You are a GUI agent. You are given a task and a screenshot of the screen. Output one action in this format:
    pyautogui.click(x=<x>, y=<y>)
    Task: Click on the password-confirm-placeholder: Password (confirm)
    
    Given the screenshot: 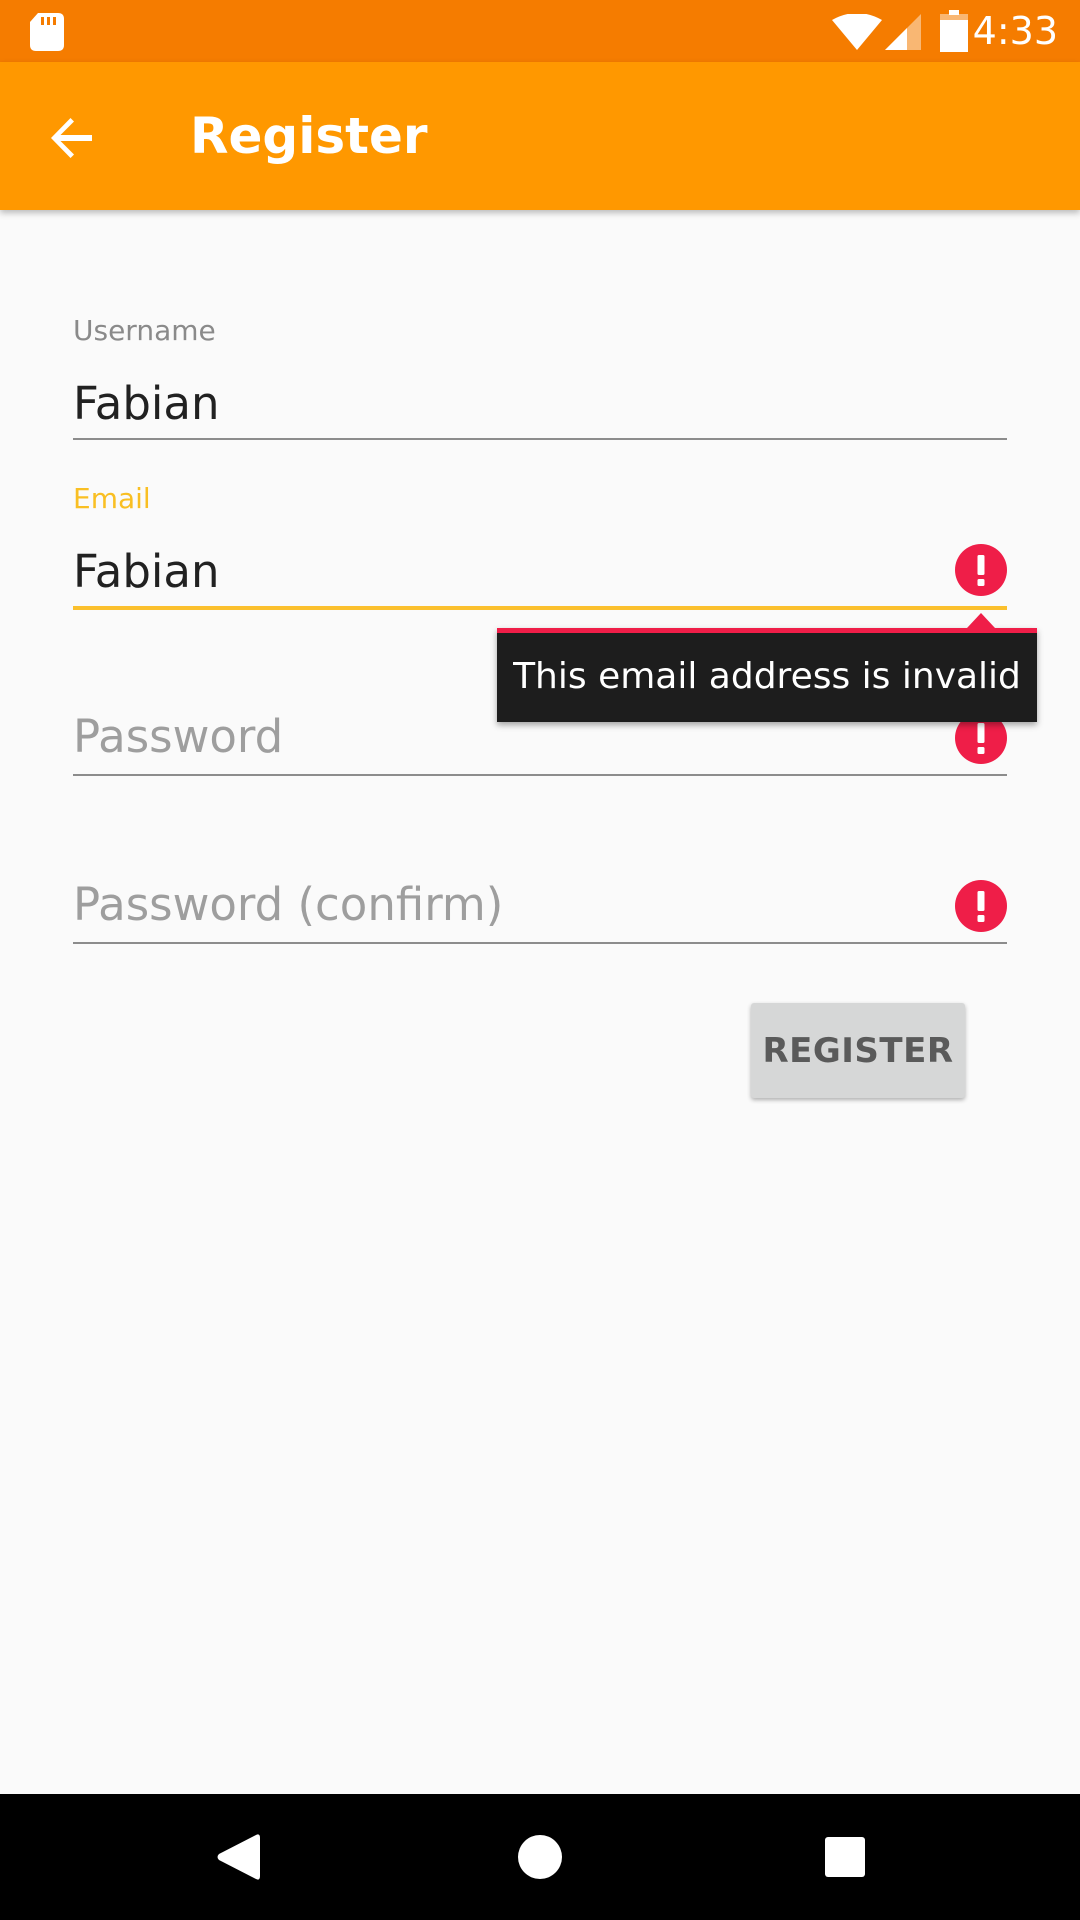 What is the action you would take?
    pyautogui.click(x=288, y=904)
    